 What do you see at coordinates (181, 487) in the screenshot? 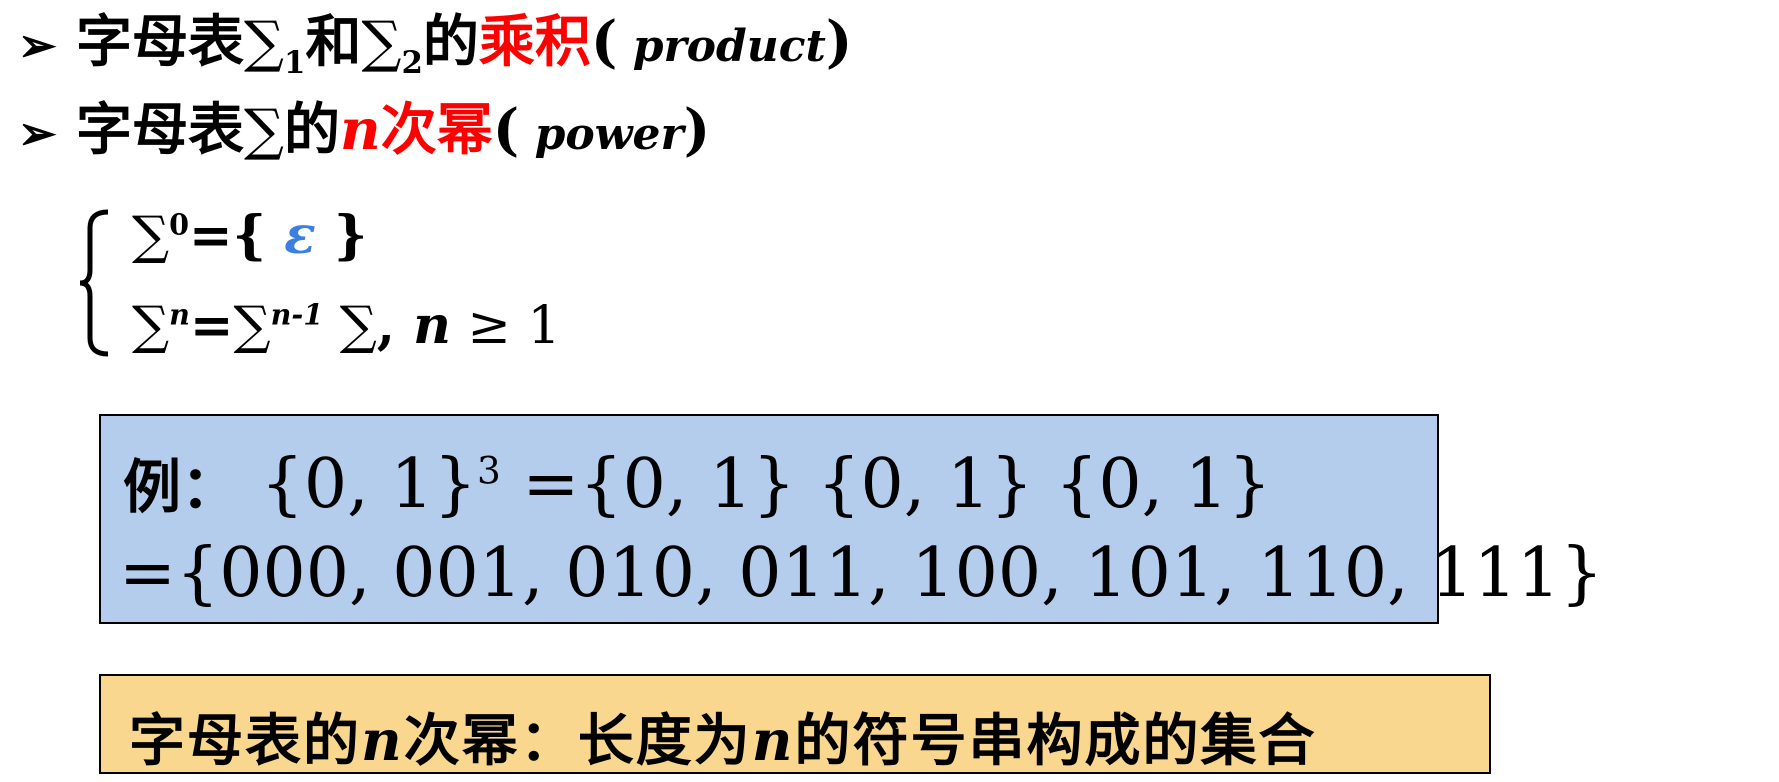
I see `example-label: 例：` at bounding box center [181, 487].